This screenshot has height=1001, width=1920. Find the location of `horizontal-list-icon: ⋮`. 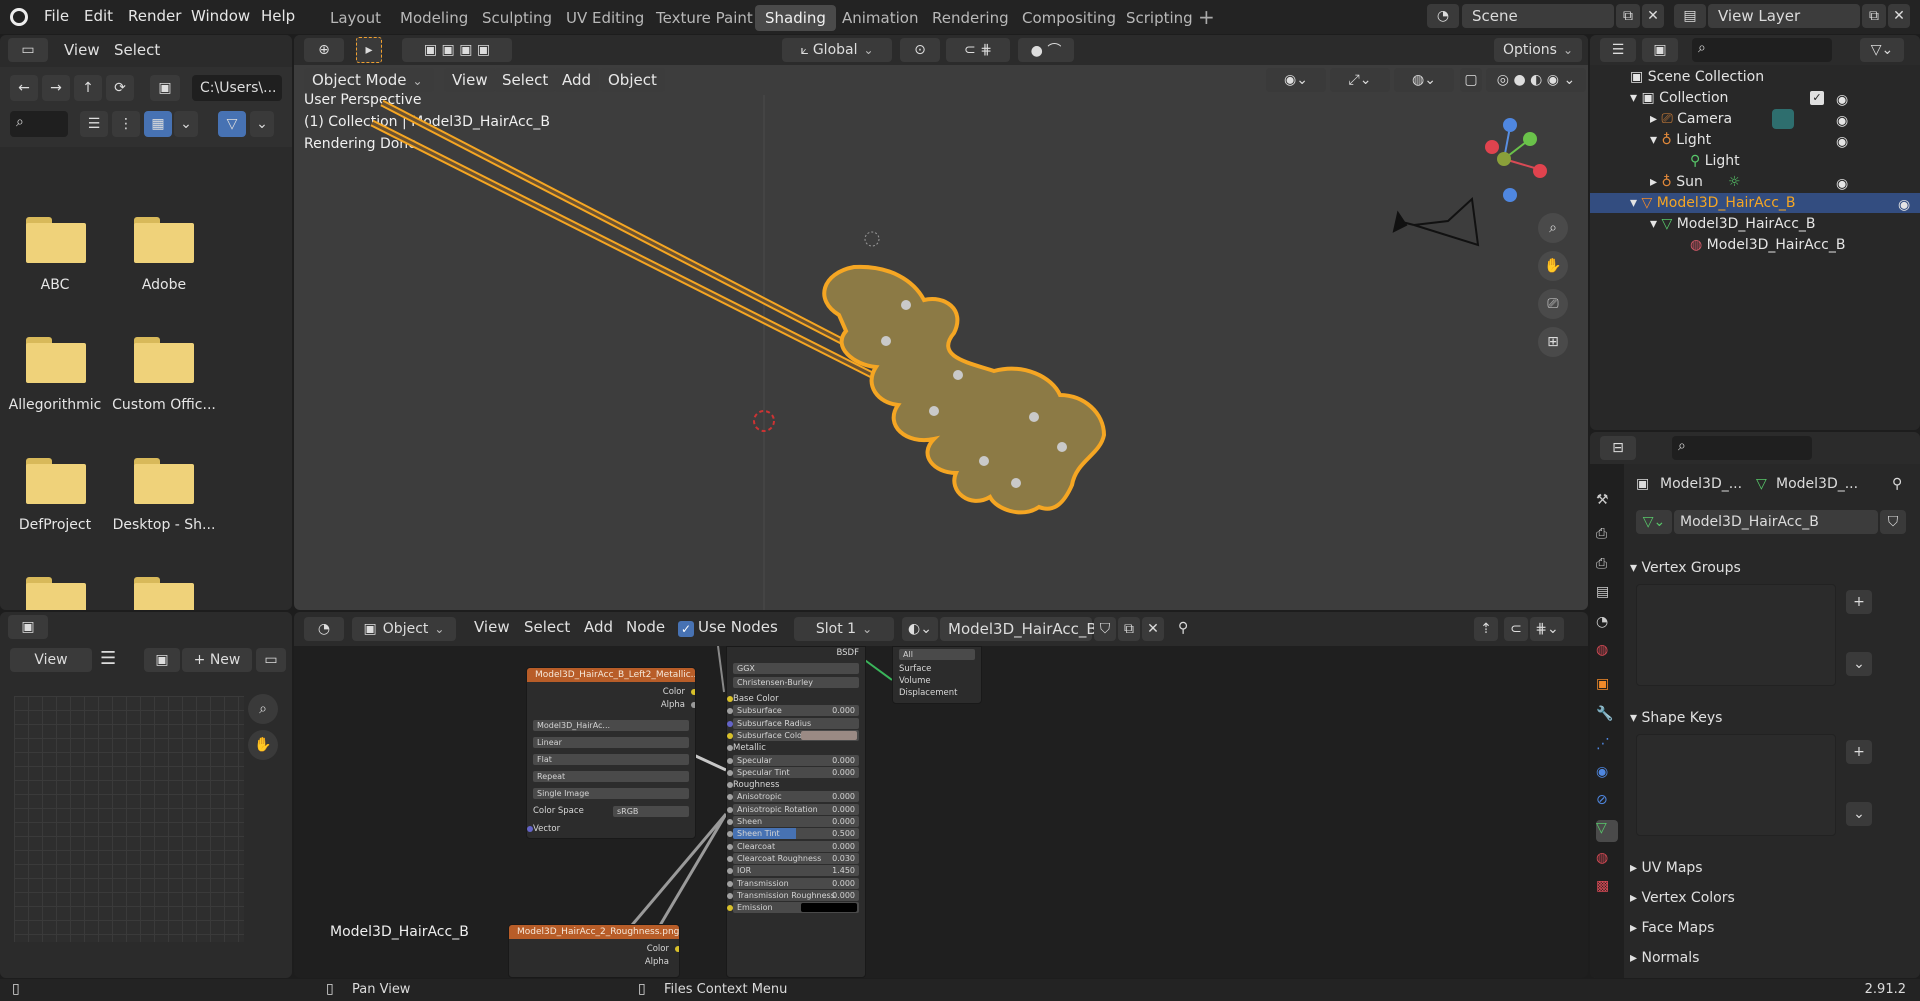

horizontal-list-icon: ⋮ is located at coordinates (126, 124).